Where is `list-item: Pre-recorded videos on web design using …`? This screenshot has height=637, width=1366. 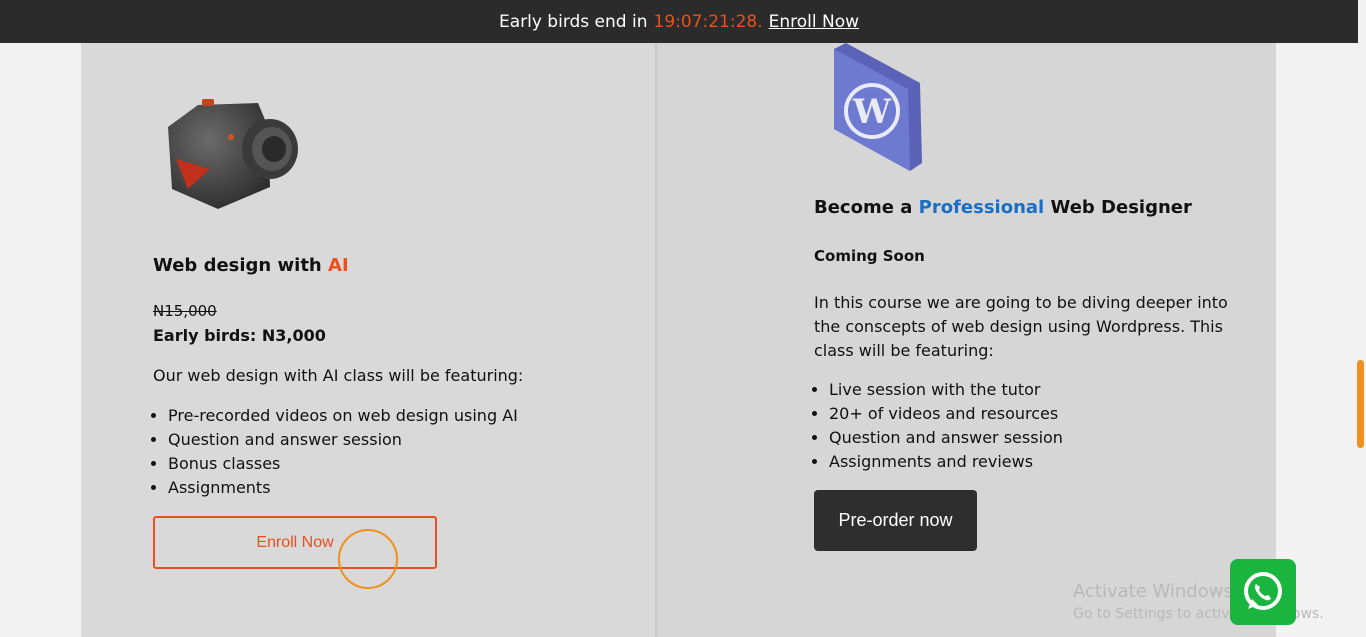
list-item: Pre-recorded videos on web design using … is located at coordinates (343, 416).